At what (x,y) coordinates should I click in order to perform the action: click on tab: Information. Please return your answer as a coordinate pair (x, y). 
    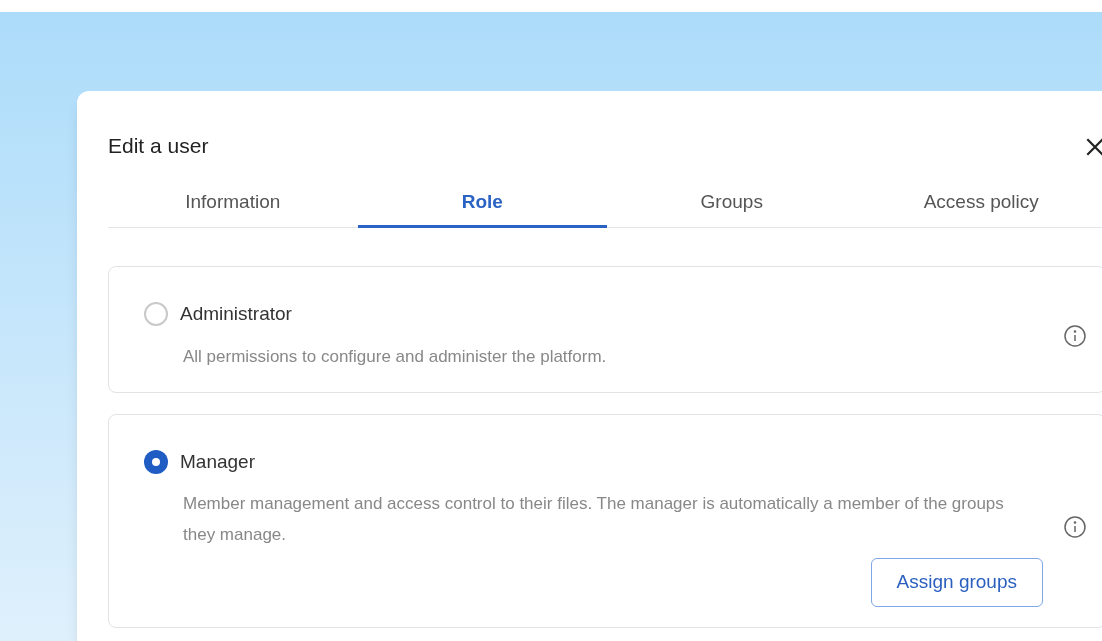
    Looking at the image, I should click on (233, 206).